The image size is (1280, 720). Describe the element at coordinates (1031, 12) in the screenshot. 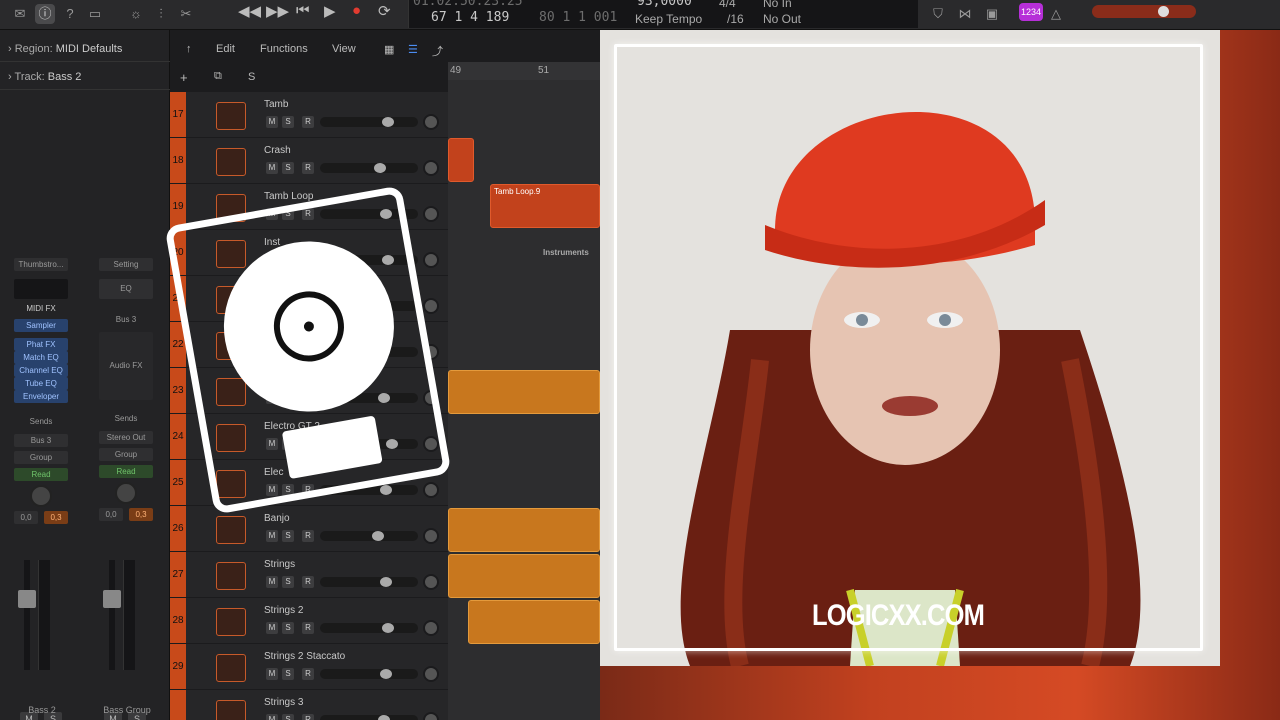

I see `count-in-badge: 1234` at that location.